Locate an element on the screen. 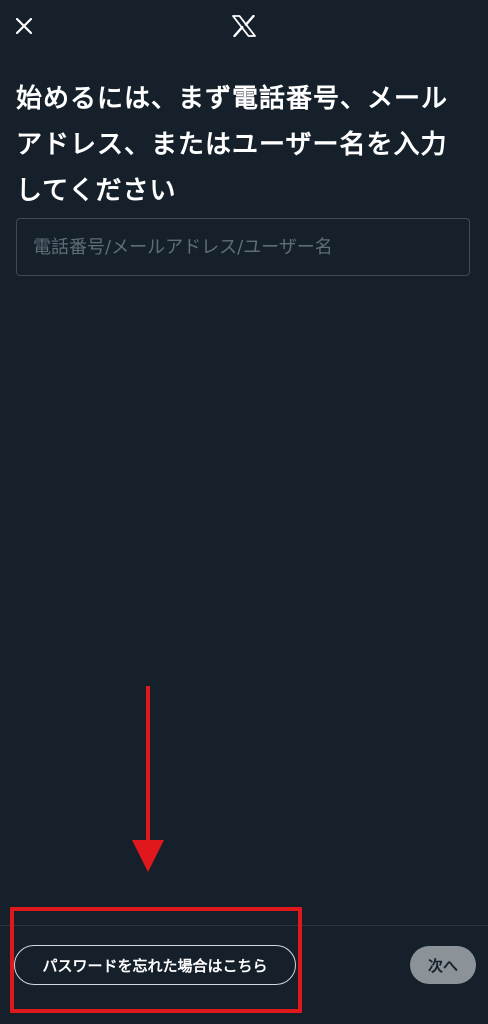 The height and width of the screenshot is (1024, 488). identifier-field is located at coordinates (243, 247).